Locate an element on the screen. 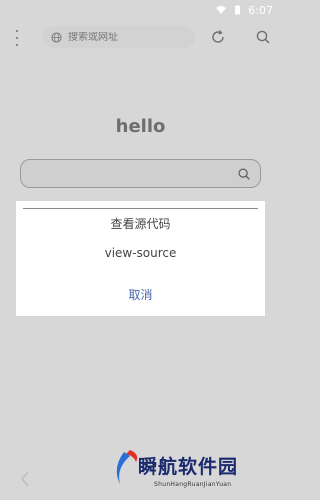 The width and height of the screenshot is (320, 500). address-bar is located at coordinates (119, 37).